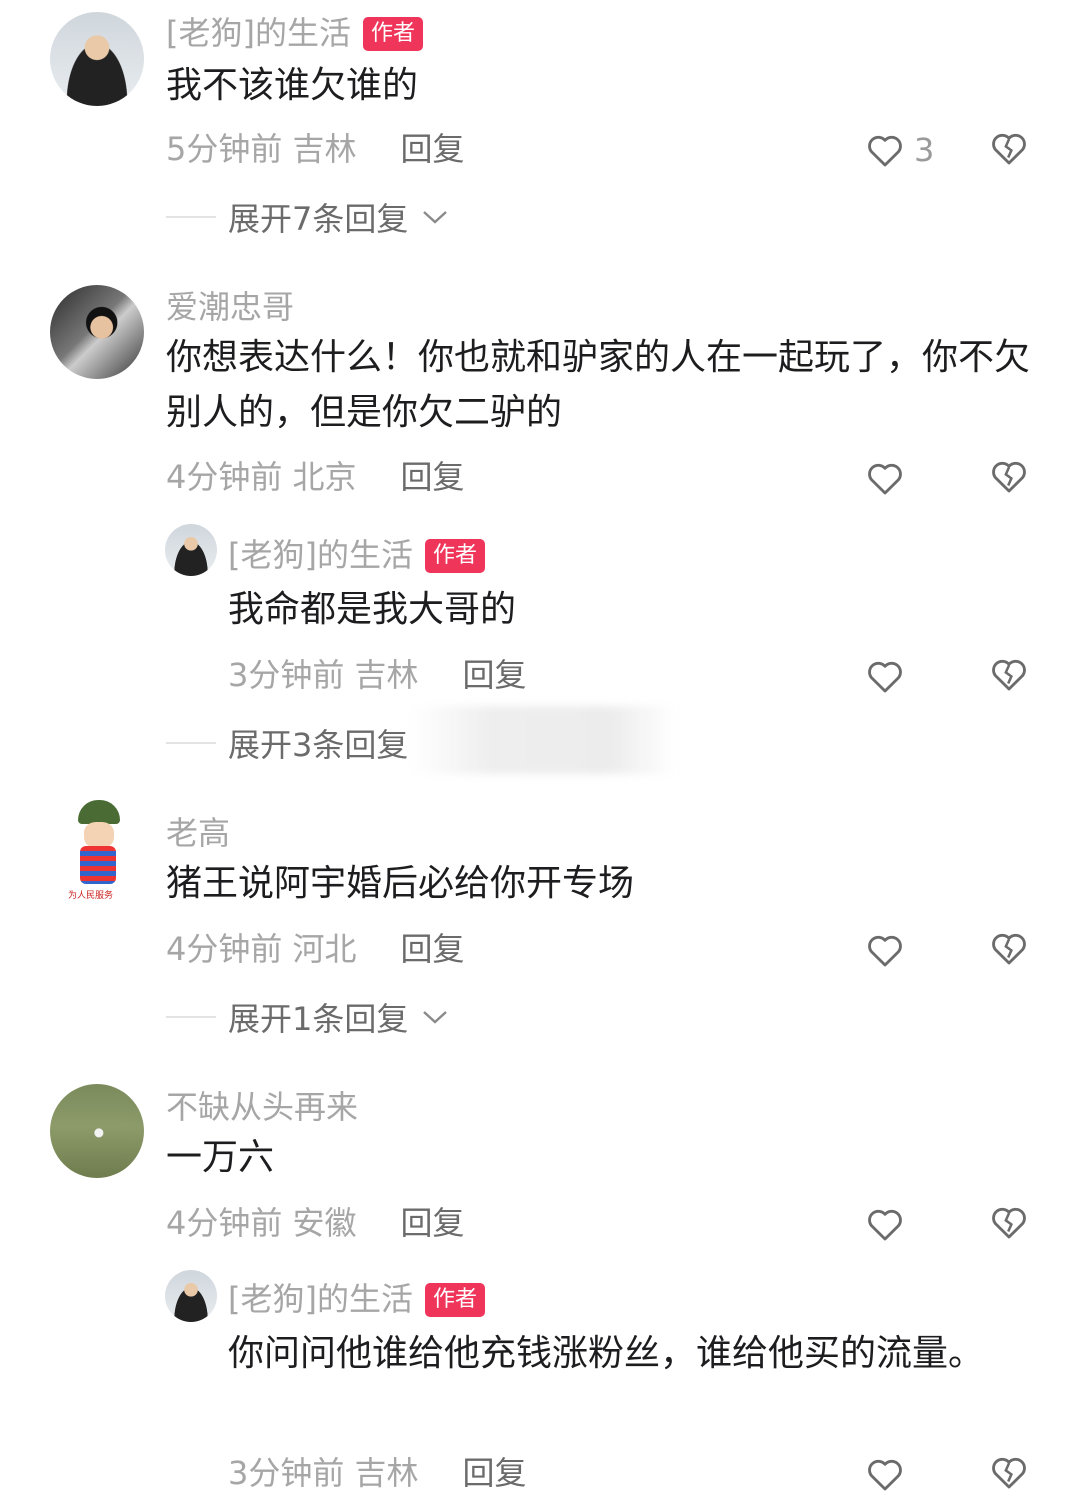 Image resolution: width=1080 pixels, height=1498 pixels. I want to click on expand-label: 展开3条回复, so click(318, 745).